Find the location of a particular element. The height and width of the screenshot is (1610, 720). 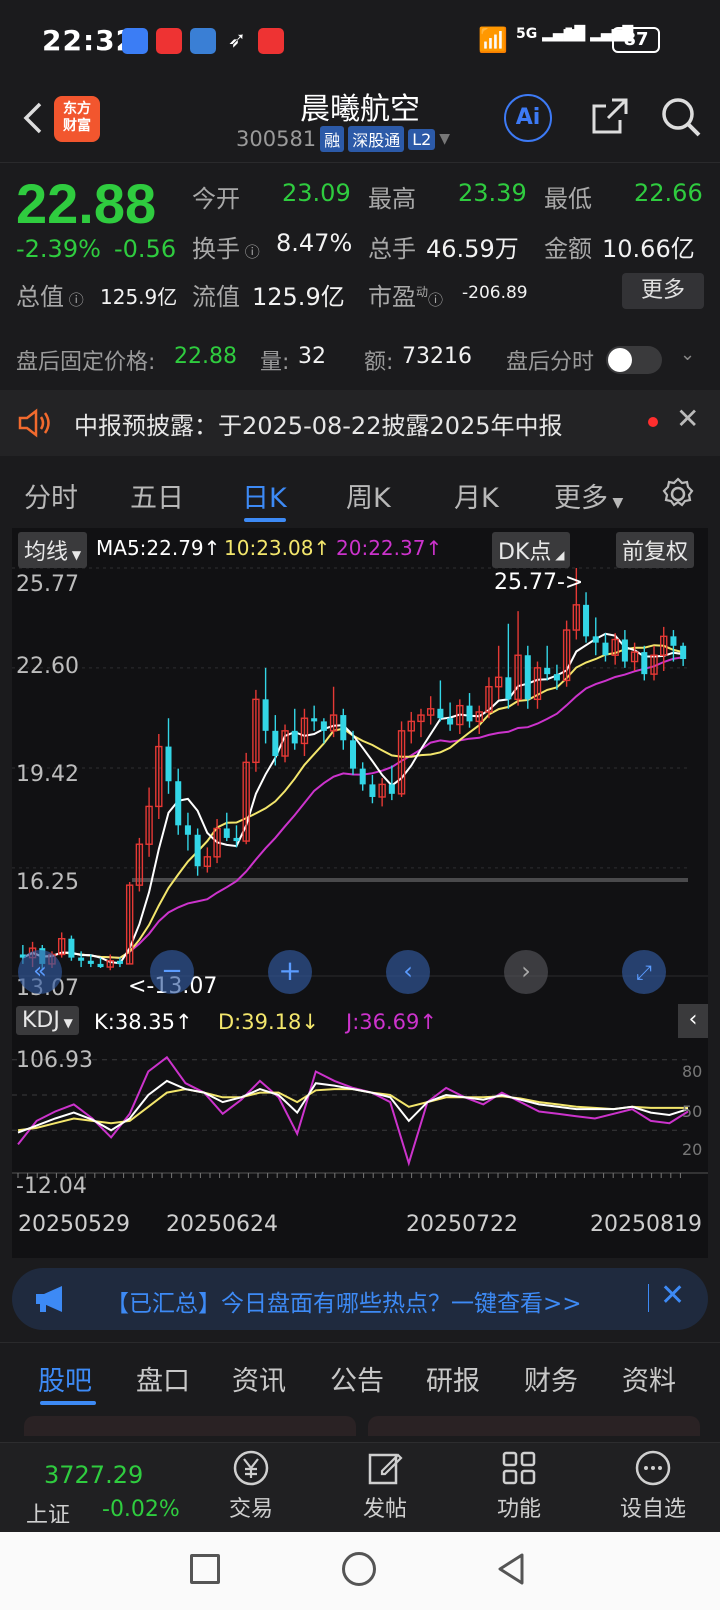

tab-five-day: 五日 is located at coordinates (157, 495).